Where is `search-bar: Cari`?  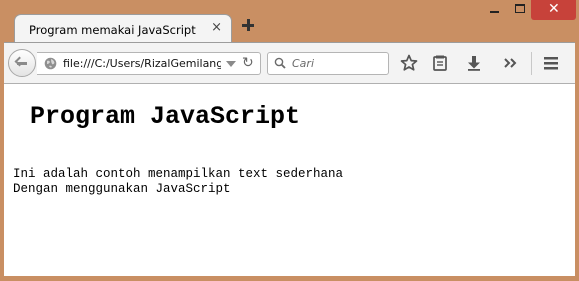
search-bar: Cari is located at coordinates (328, 63).